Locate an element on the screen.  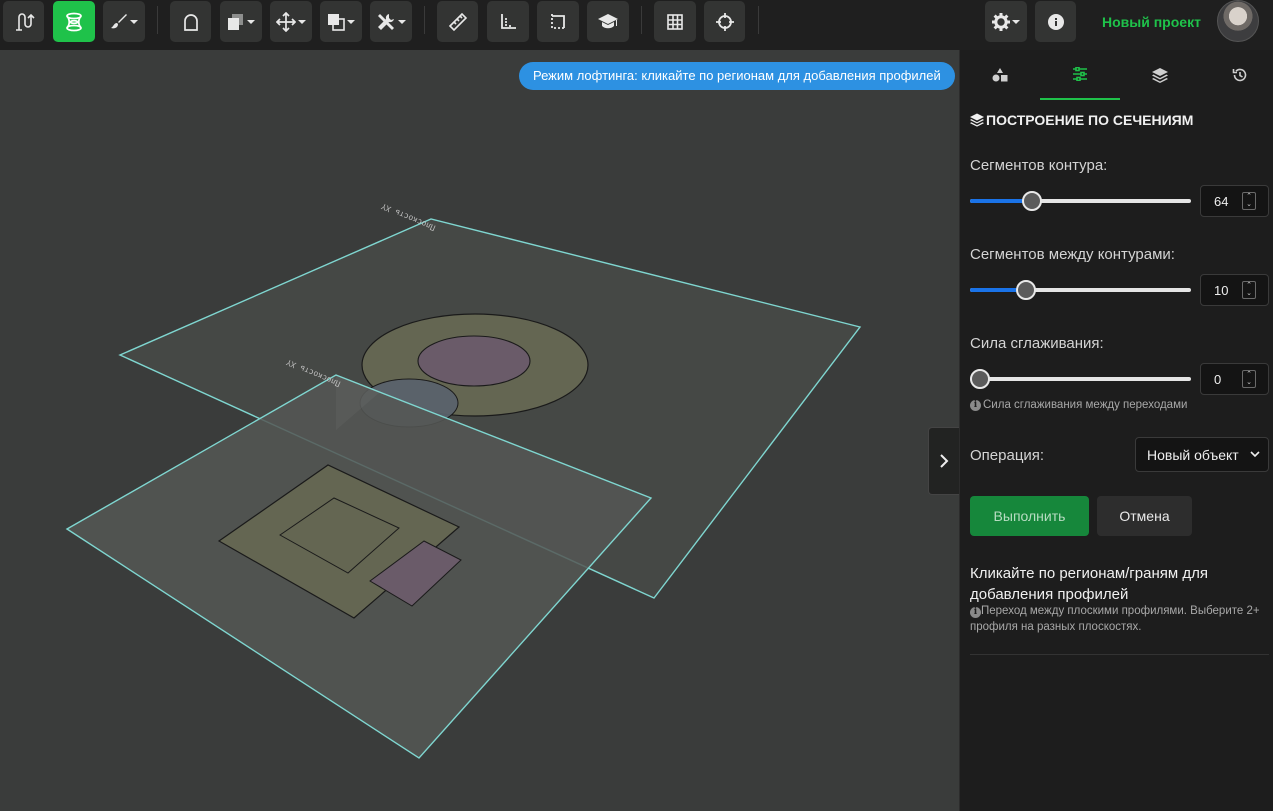
slider-track is located at coordinates (1080, 379).